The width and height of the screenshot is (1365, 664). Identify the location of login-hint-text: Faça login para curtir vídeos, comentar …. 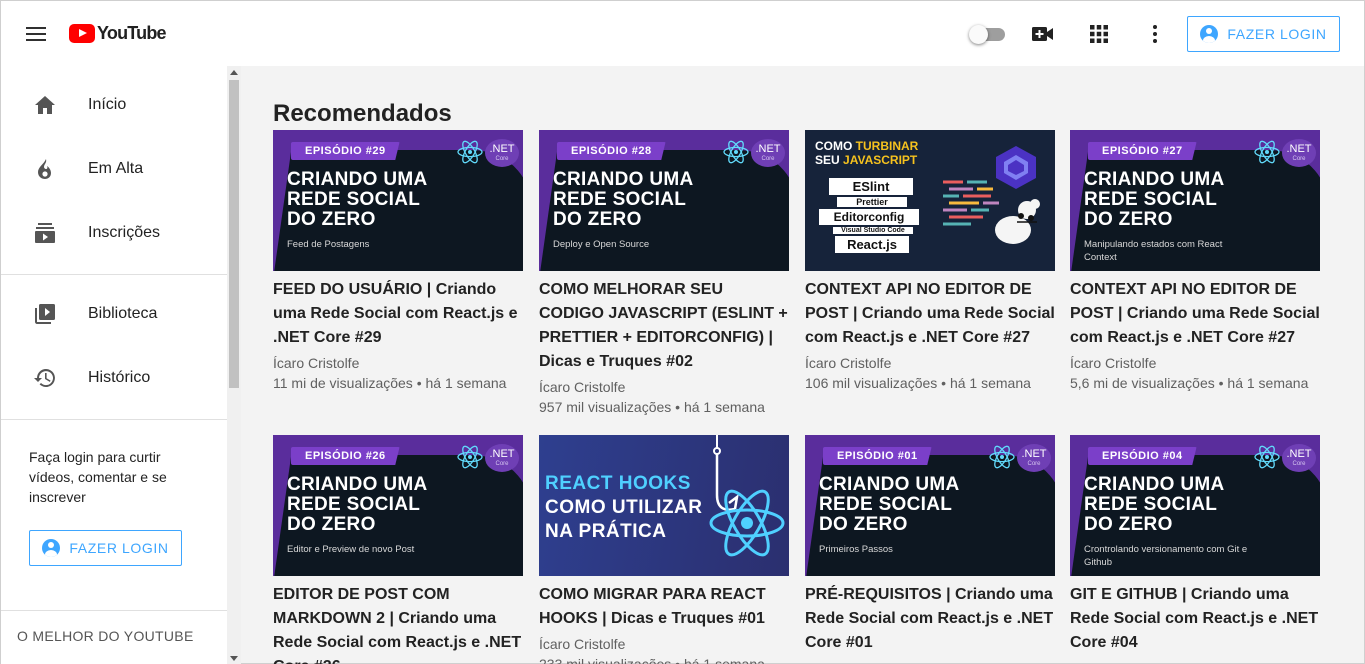
(98, 477).